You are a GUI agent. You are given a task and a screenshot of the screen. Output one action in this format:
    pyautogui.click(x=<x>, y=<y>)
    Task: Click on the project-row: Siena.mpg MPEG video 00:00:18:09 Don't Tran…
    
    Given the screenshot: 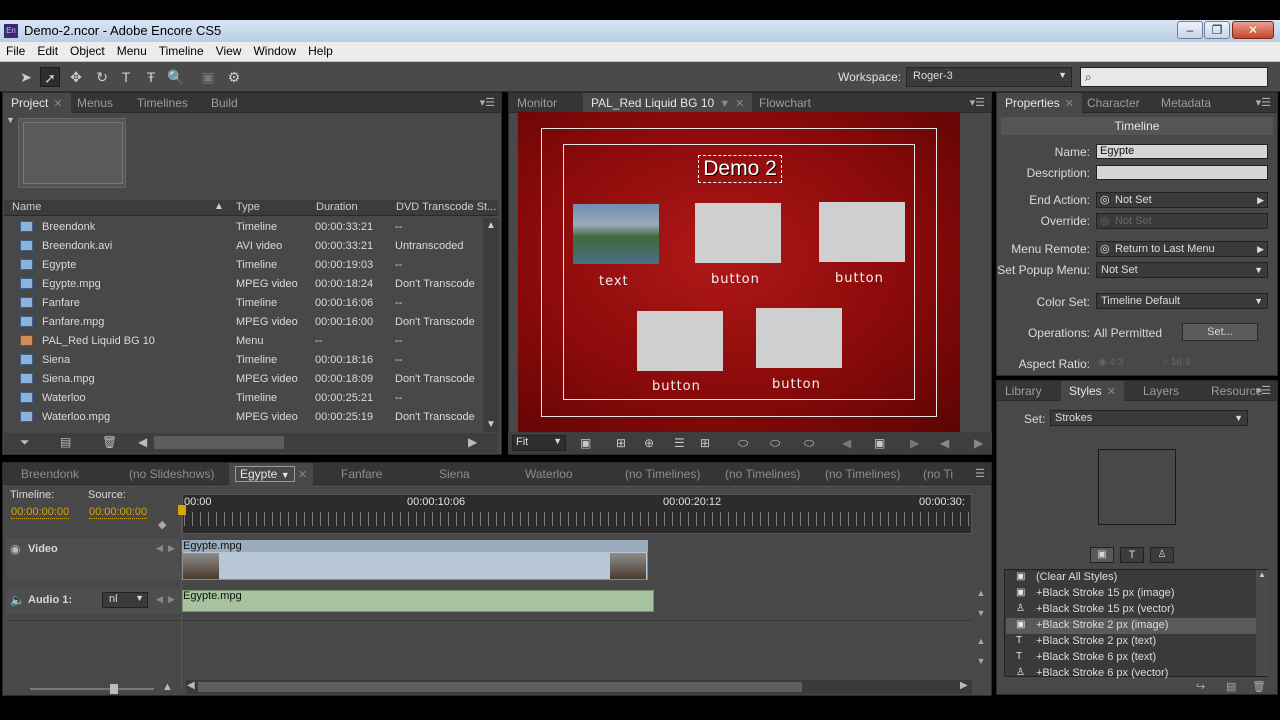 What is the action you would take?
    pyautogui.click(x=242, y=379)
    